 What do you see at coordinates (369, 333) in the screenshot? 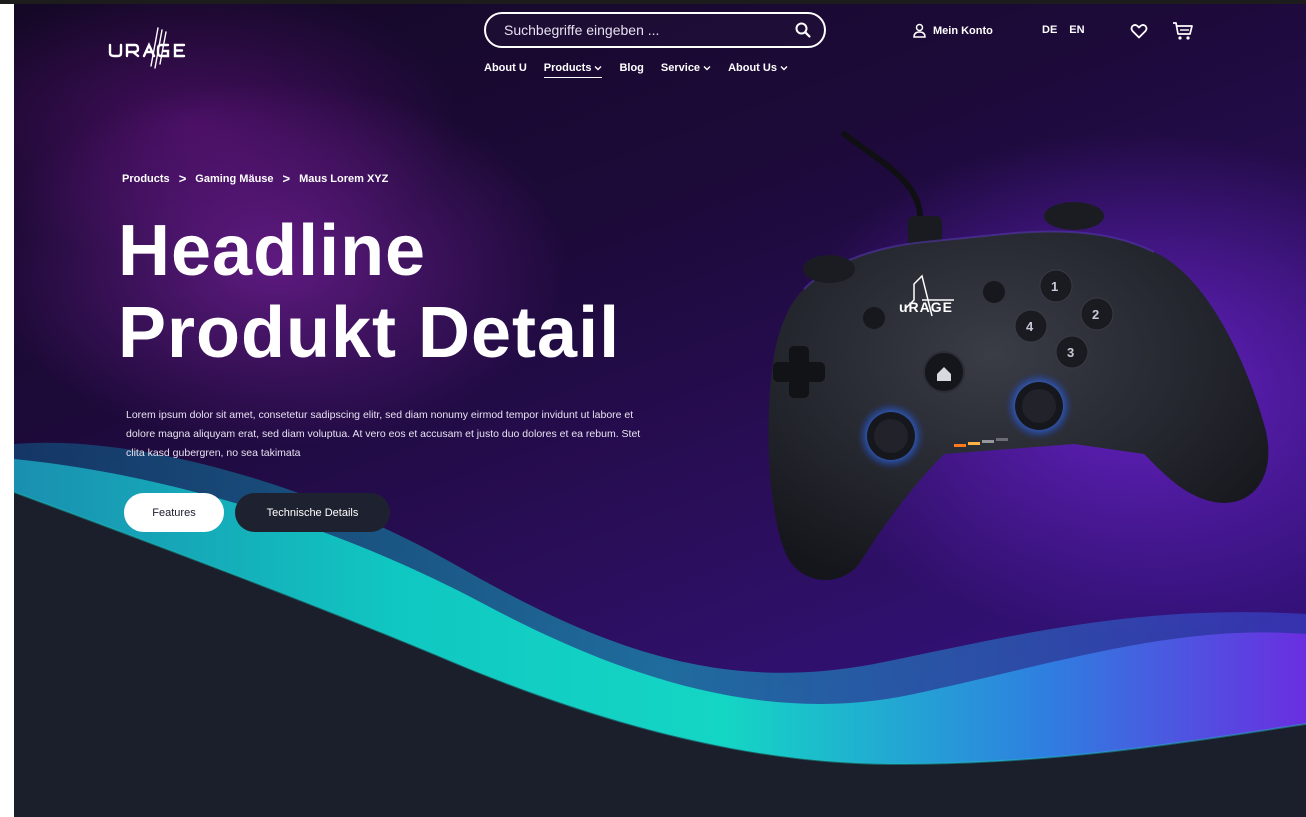
I see `headline-line-2: Produkt Detail` at bounding box center [369, 333].